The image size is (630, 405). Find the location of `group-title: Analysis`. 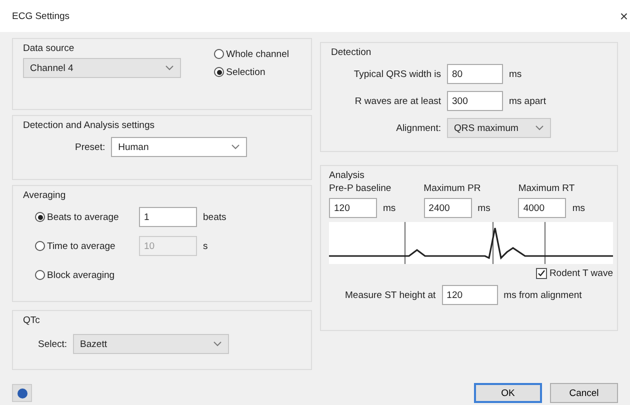

group-title: Analysis is located at coordinates (346, 175).